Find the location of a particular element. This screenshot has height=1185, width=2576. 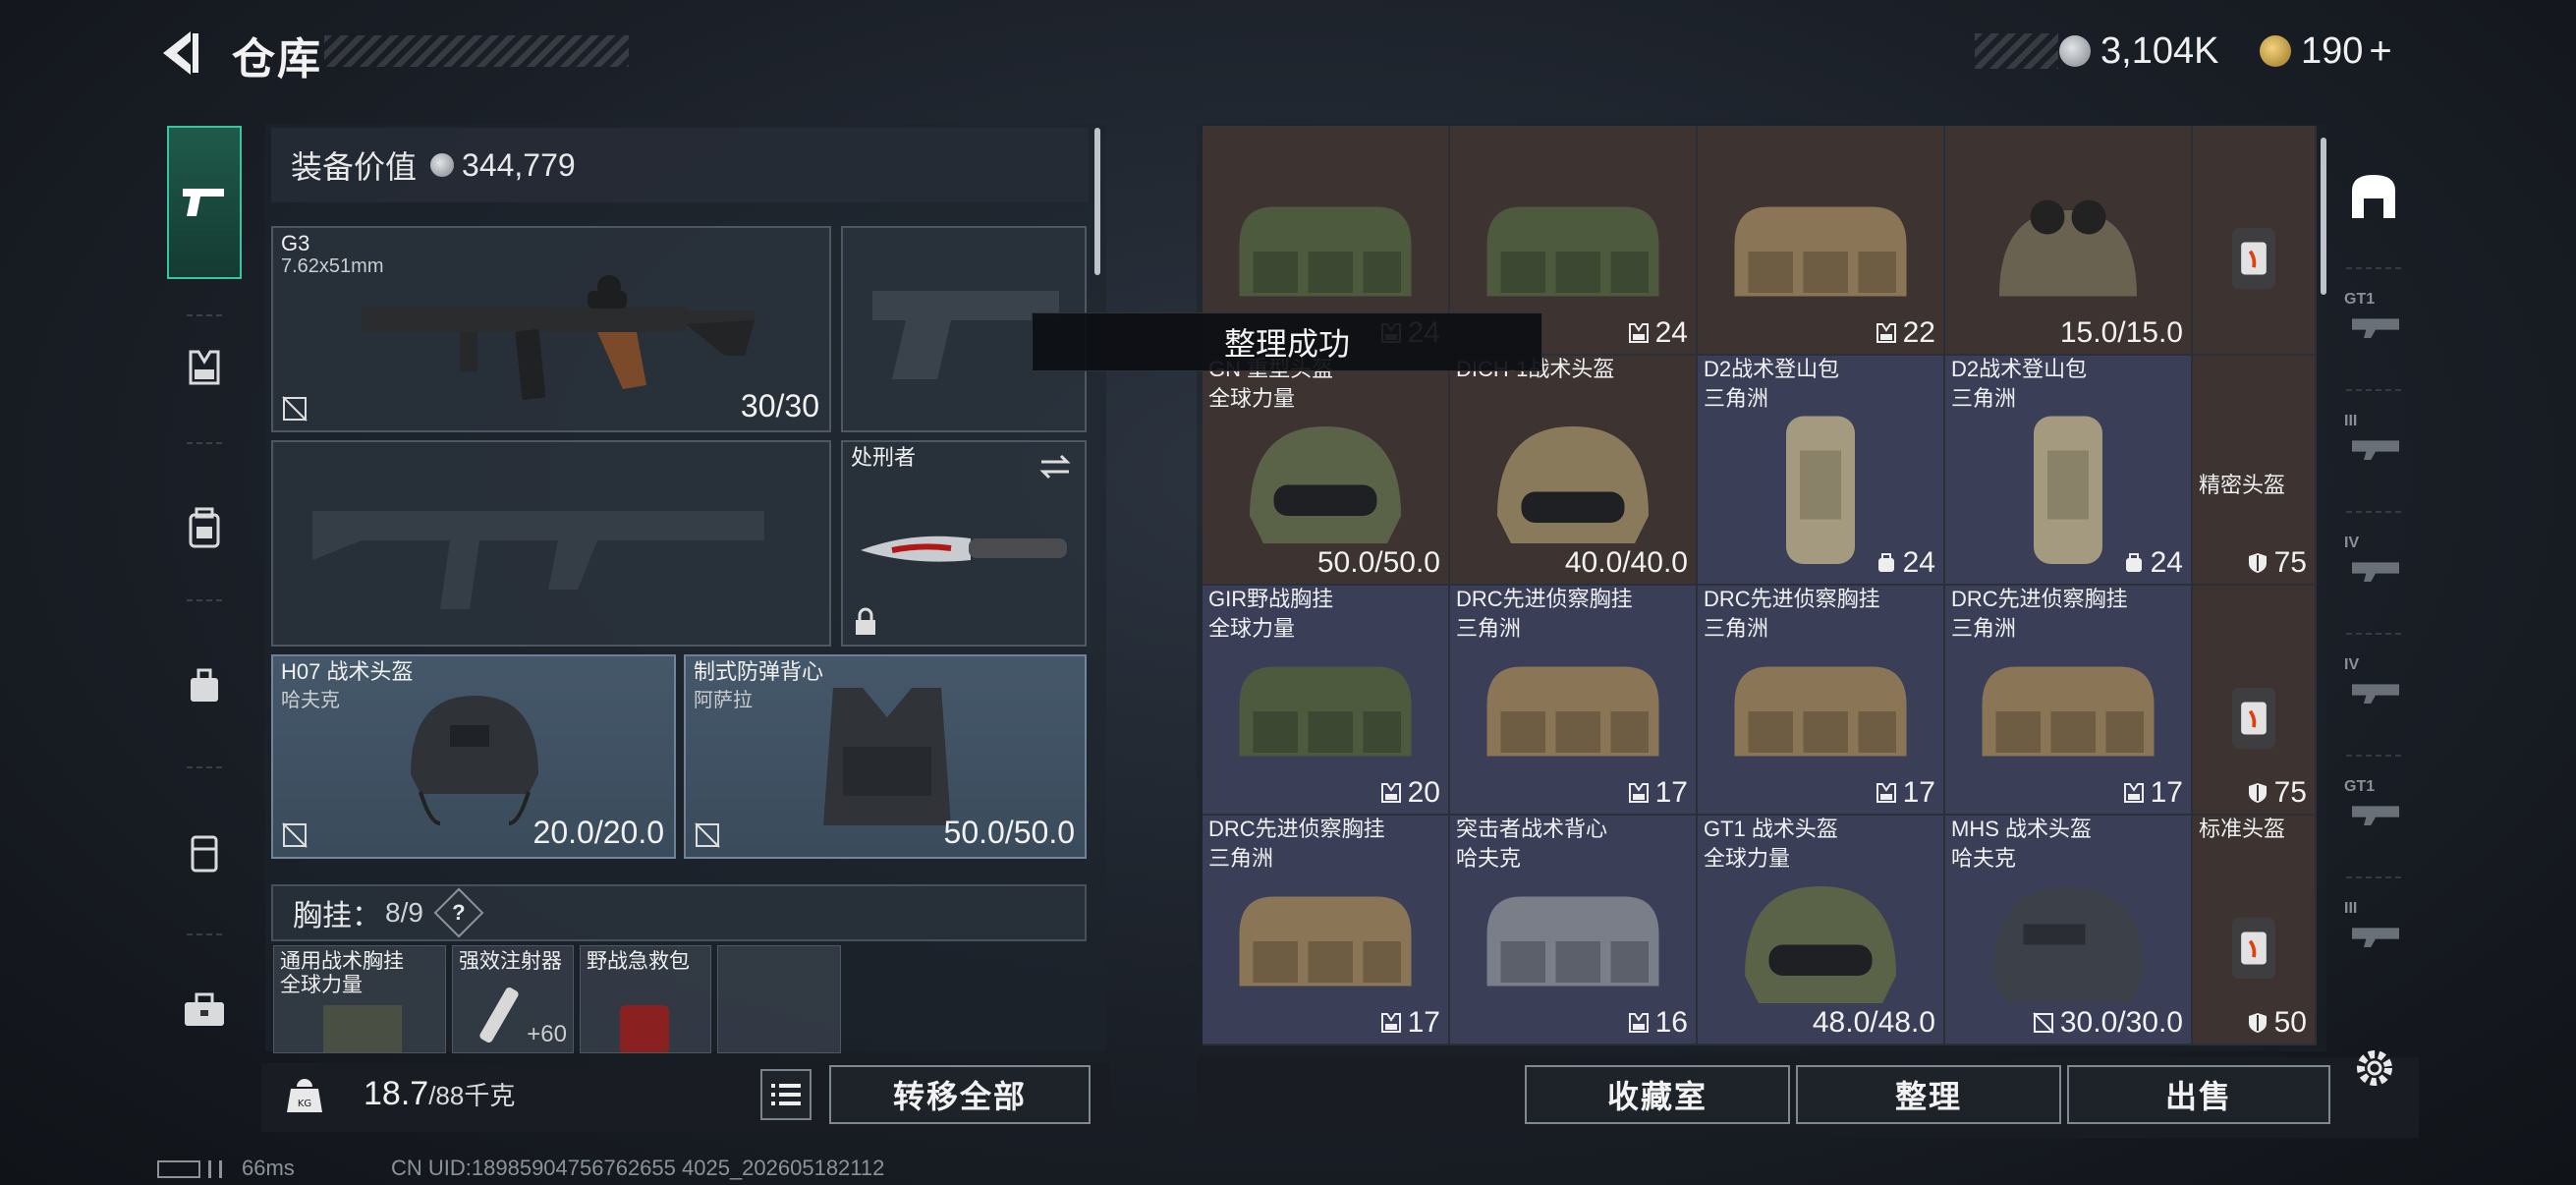

collection-button: 收藏室 is located at coordinates (1657, 1095).